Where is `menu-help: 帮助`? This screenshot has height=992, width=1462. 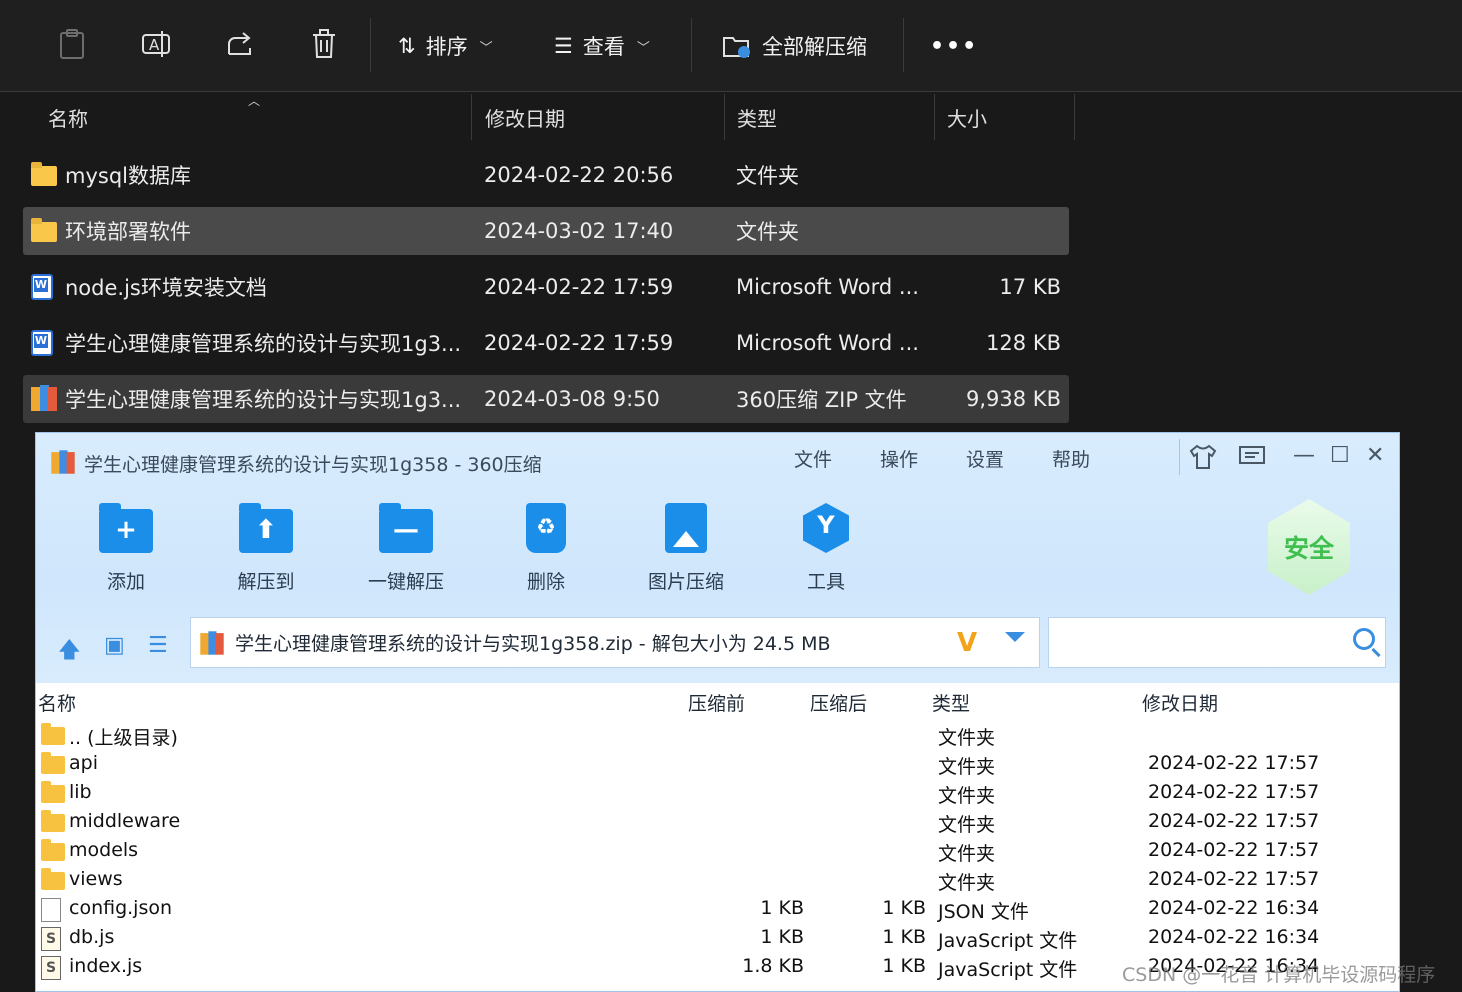
menu-help: 帮助 is located at coordinates (1071, 458).